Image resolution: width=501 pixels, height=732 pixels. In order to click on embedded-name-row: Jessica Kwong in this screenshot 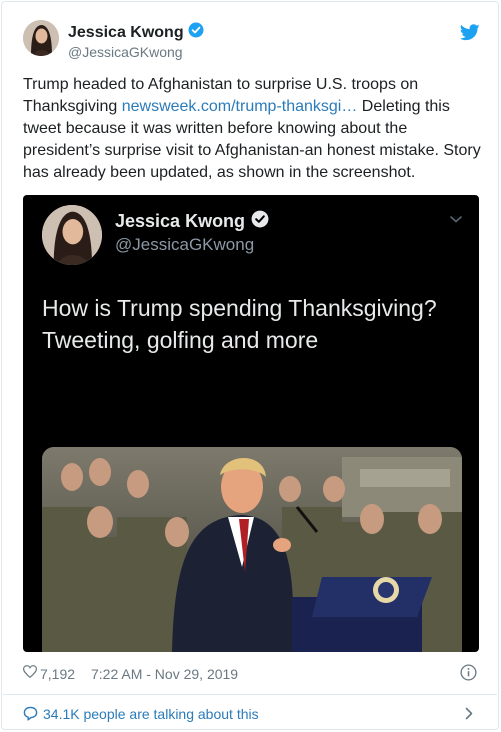, I will do `click(192, 221)`.